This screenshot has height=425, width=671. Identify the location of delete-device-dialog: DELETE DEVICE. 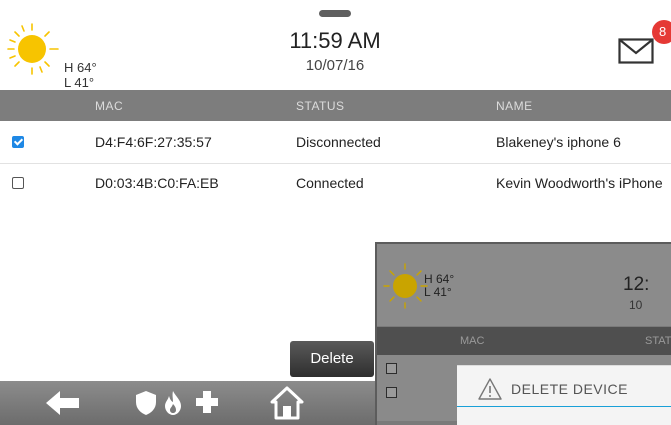
(564, 395).